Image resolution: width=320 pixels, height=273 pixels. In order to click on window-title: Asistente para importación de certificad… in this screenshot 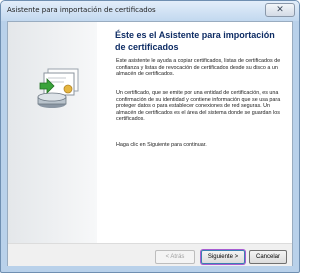, I will do `click(81, 10)`.